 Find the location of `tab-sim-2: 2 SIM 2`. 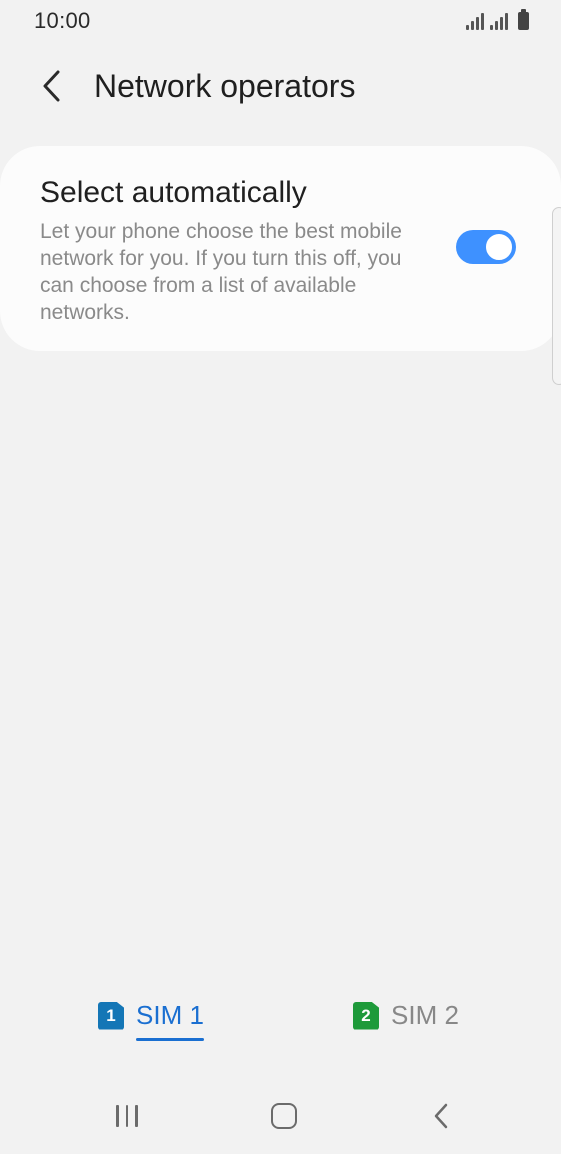

tab-sim-2: 2 SIM 2 is located at coordinates (406, 1015).